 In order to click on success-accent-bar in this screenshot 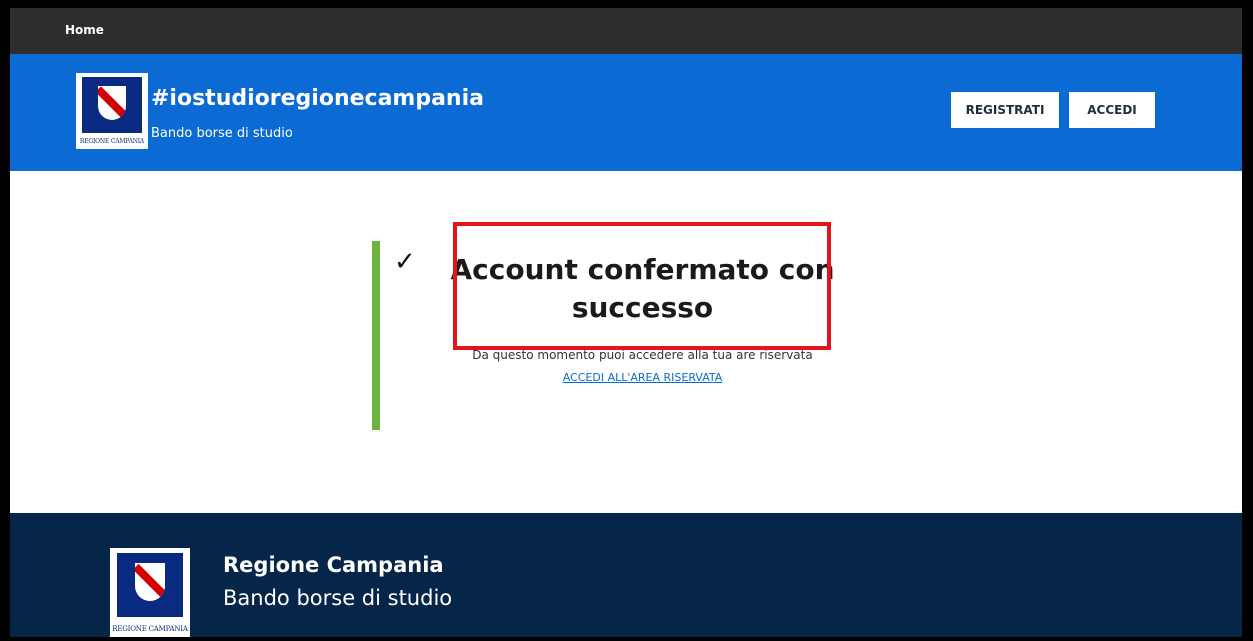, I will do `click(376, 335)`.